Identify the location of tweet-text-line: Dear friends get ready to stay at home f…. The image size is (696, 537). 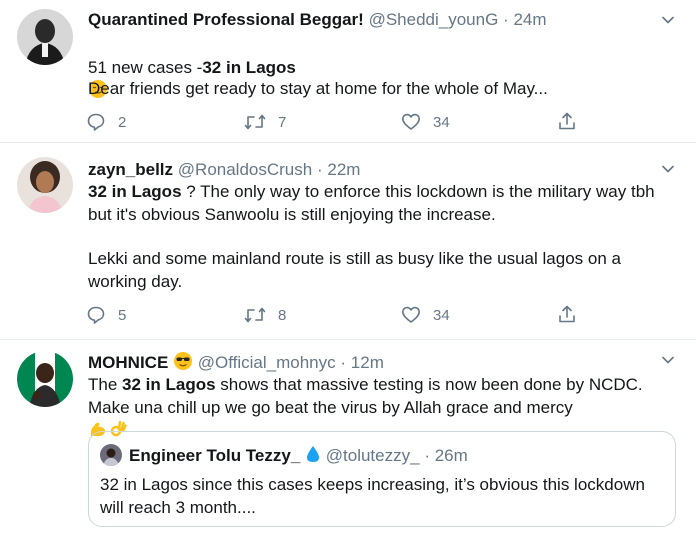
(318, 88).